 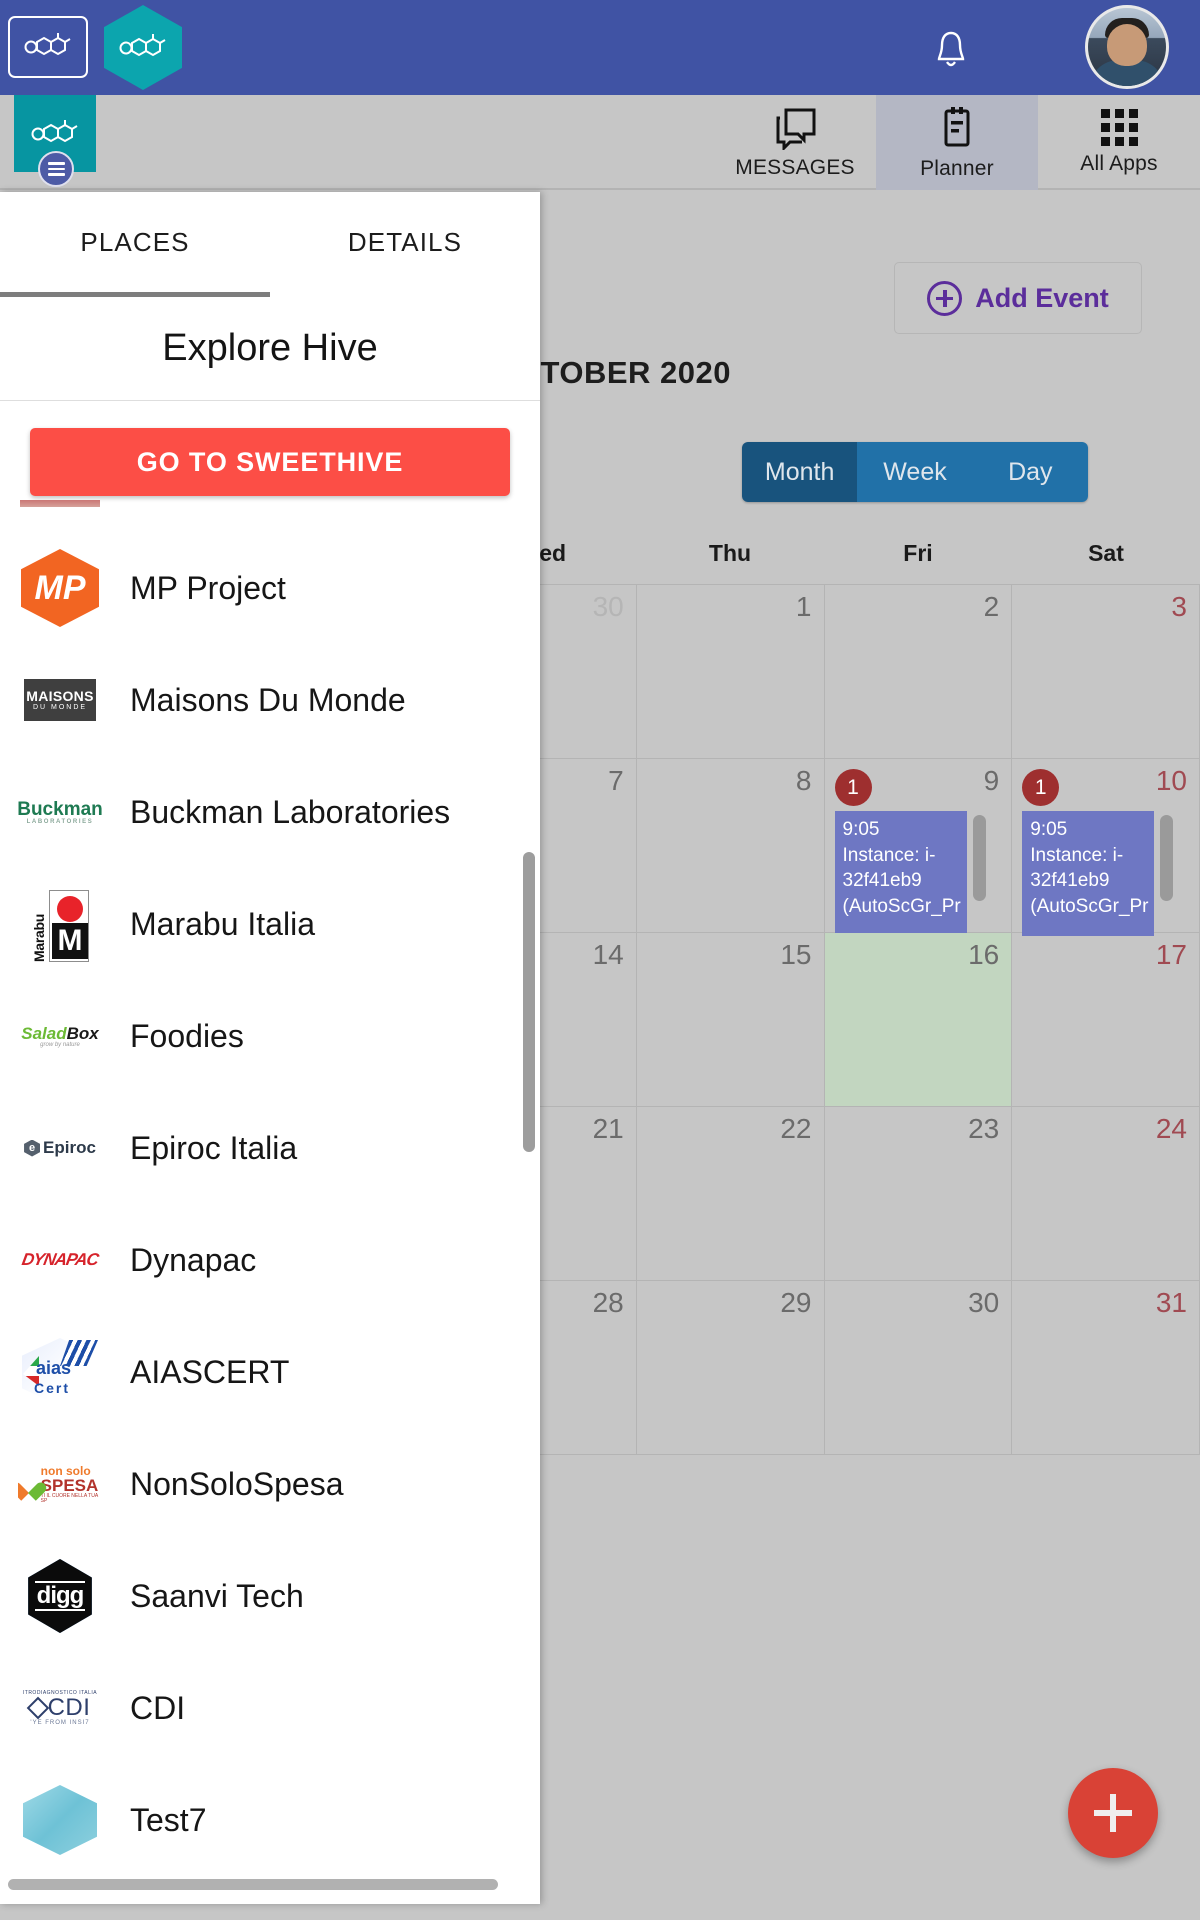 I want to click on place-logo: aias Cert, so click(x=60, y=1372).